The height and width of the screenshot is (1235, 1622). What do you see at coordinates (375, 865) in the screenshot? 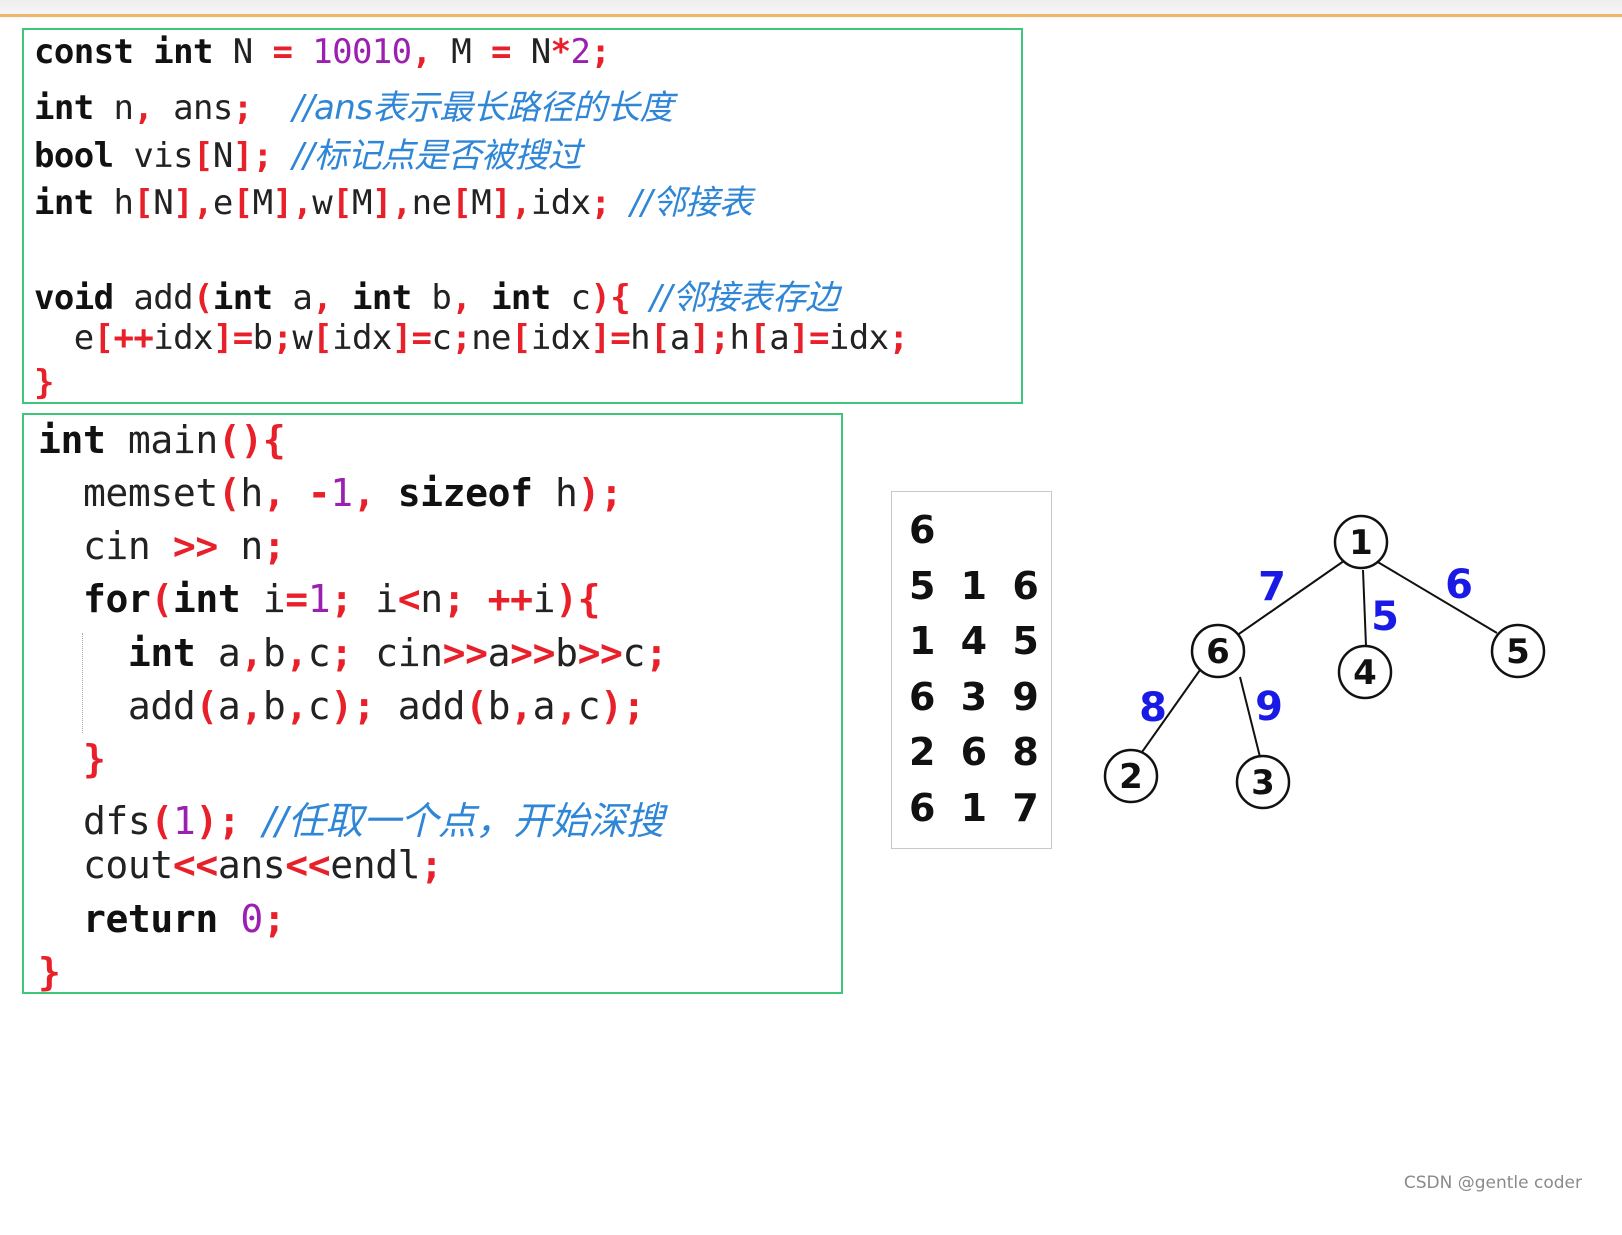
I see `code-text: endl` at bounding box center [375, 865].